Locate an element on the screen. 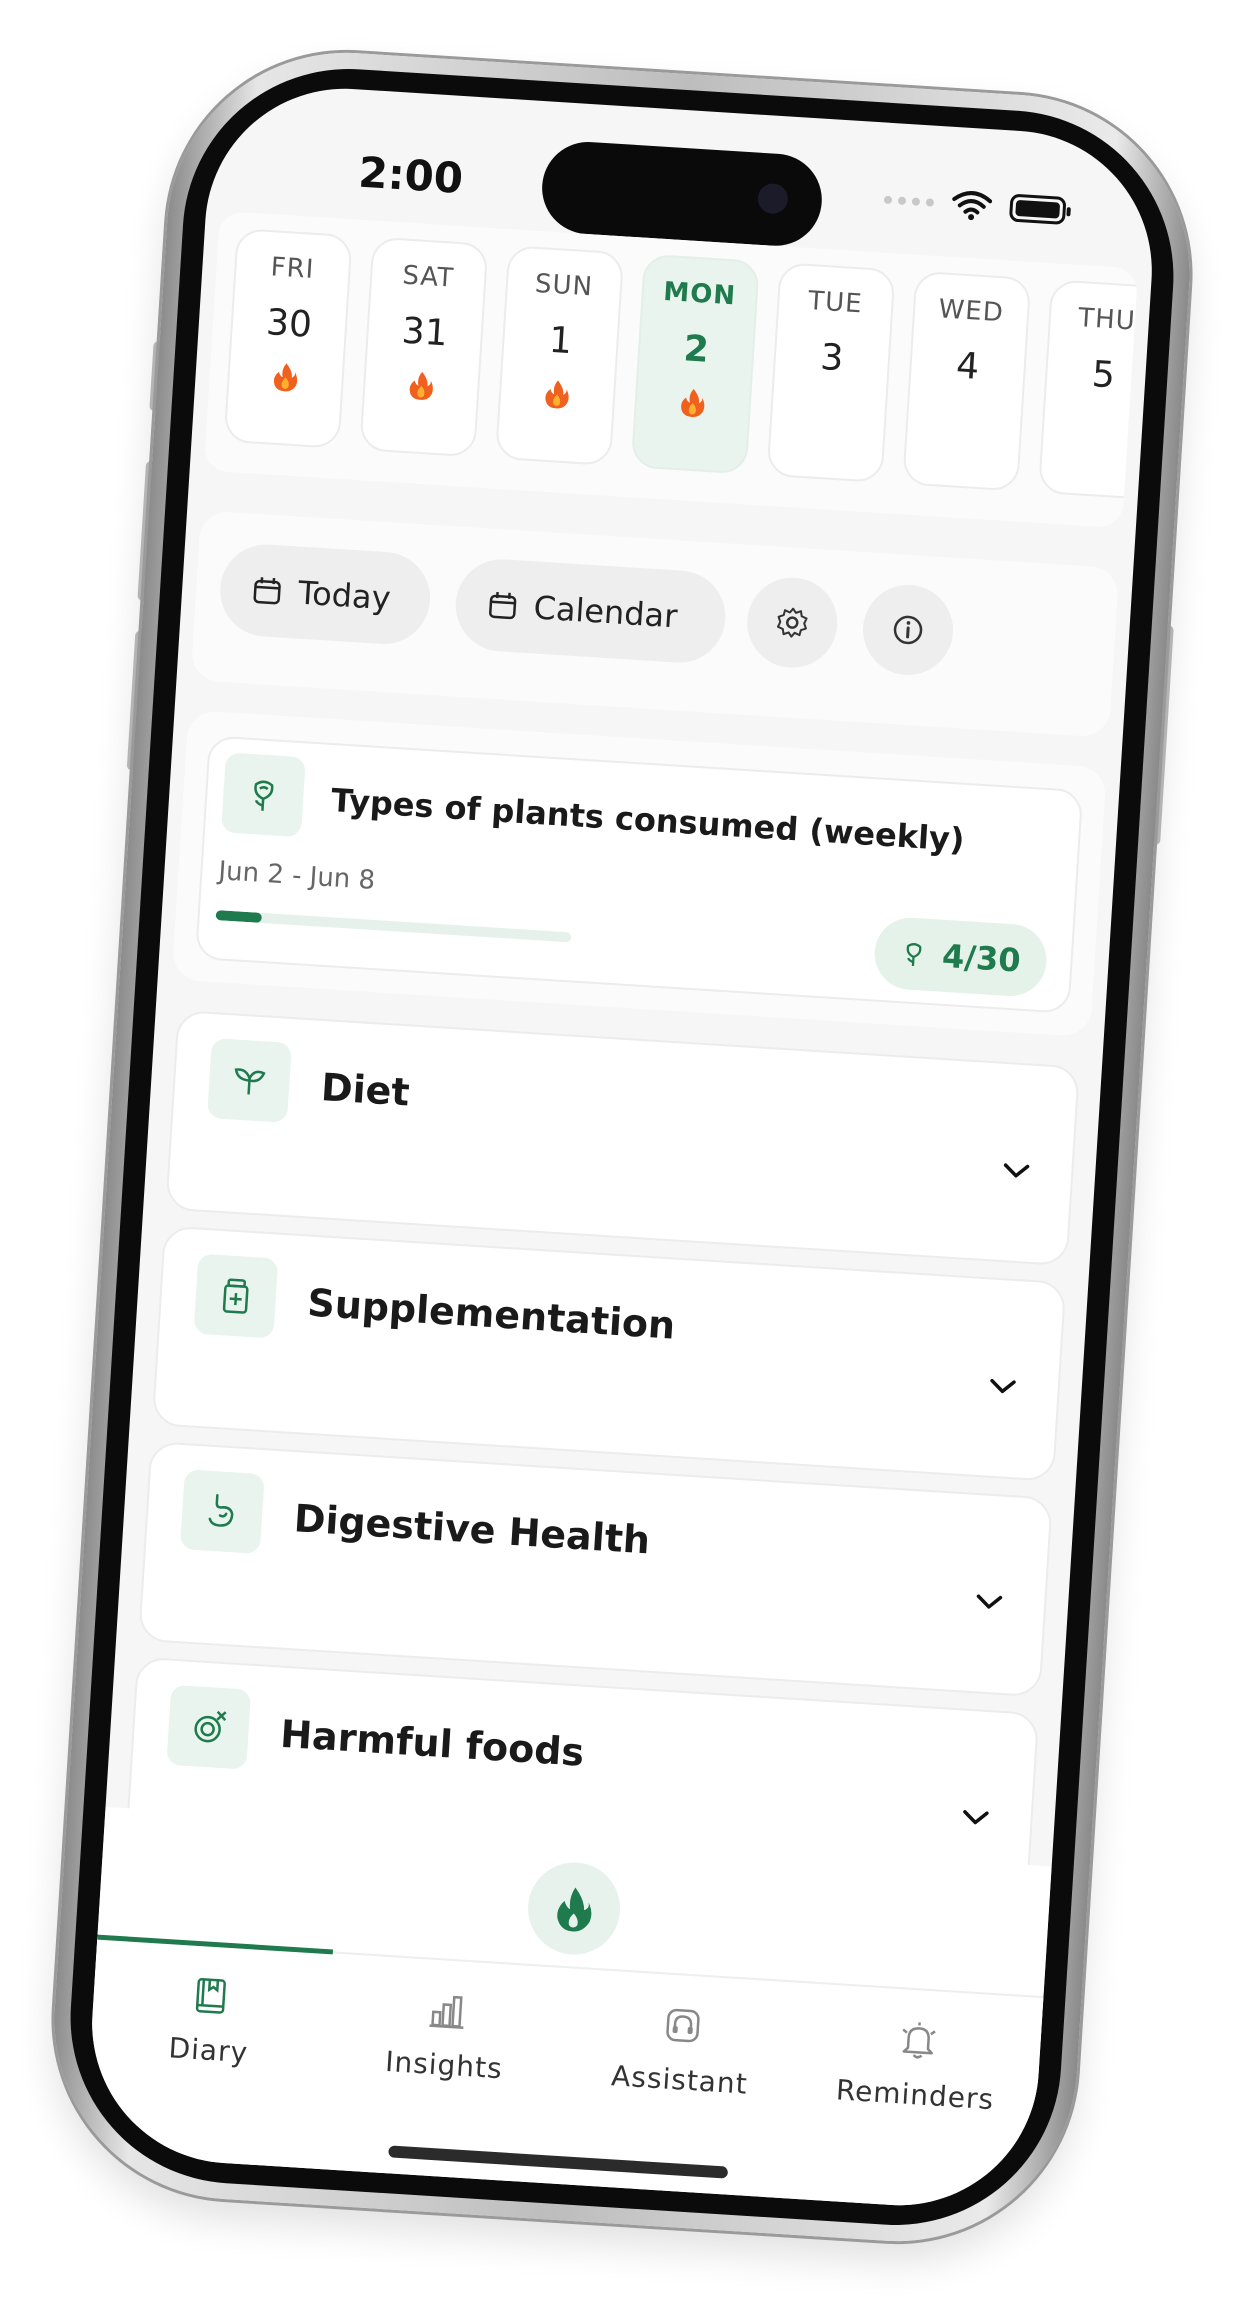 The width and height of the screenshot is (1244, 2305). tab-label-assistant: Assistant is located at coordinates (679, 2080).